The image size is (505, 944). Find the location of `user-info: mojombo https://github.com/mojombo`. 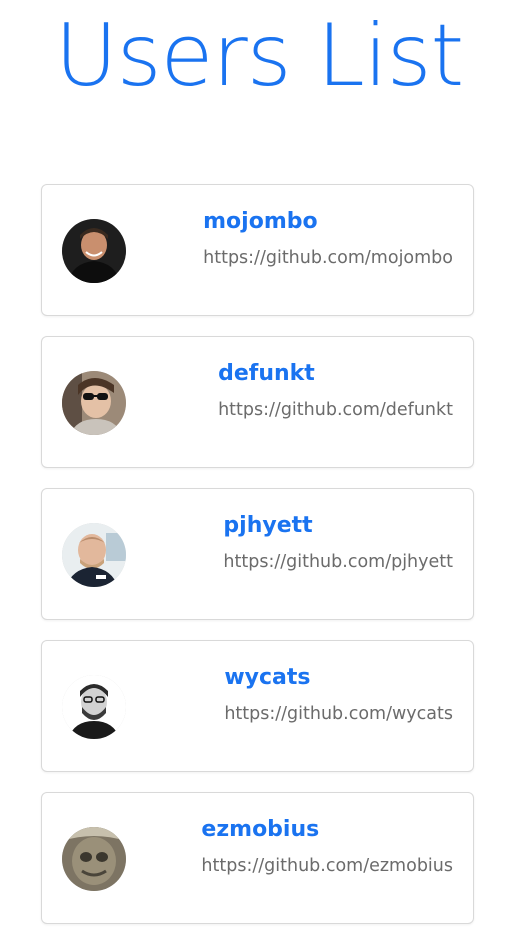

user-info: mojombo https://github.com/mojombo is located at coordinates (328, 239).